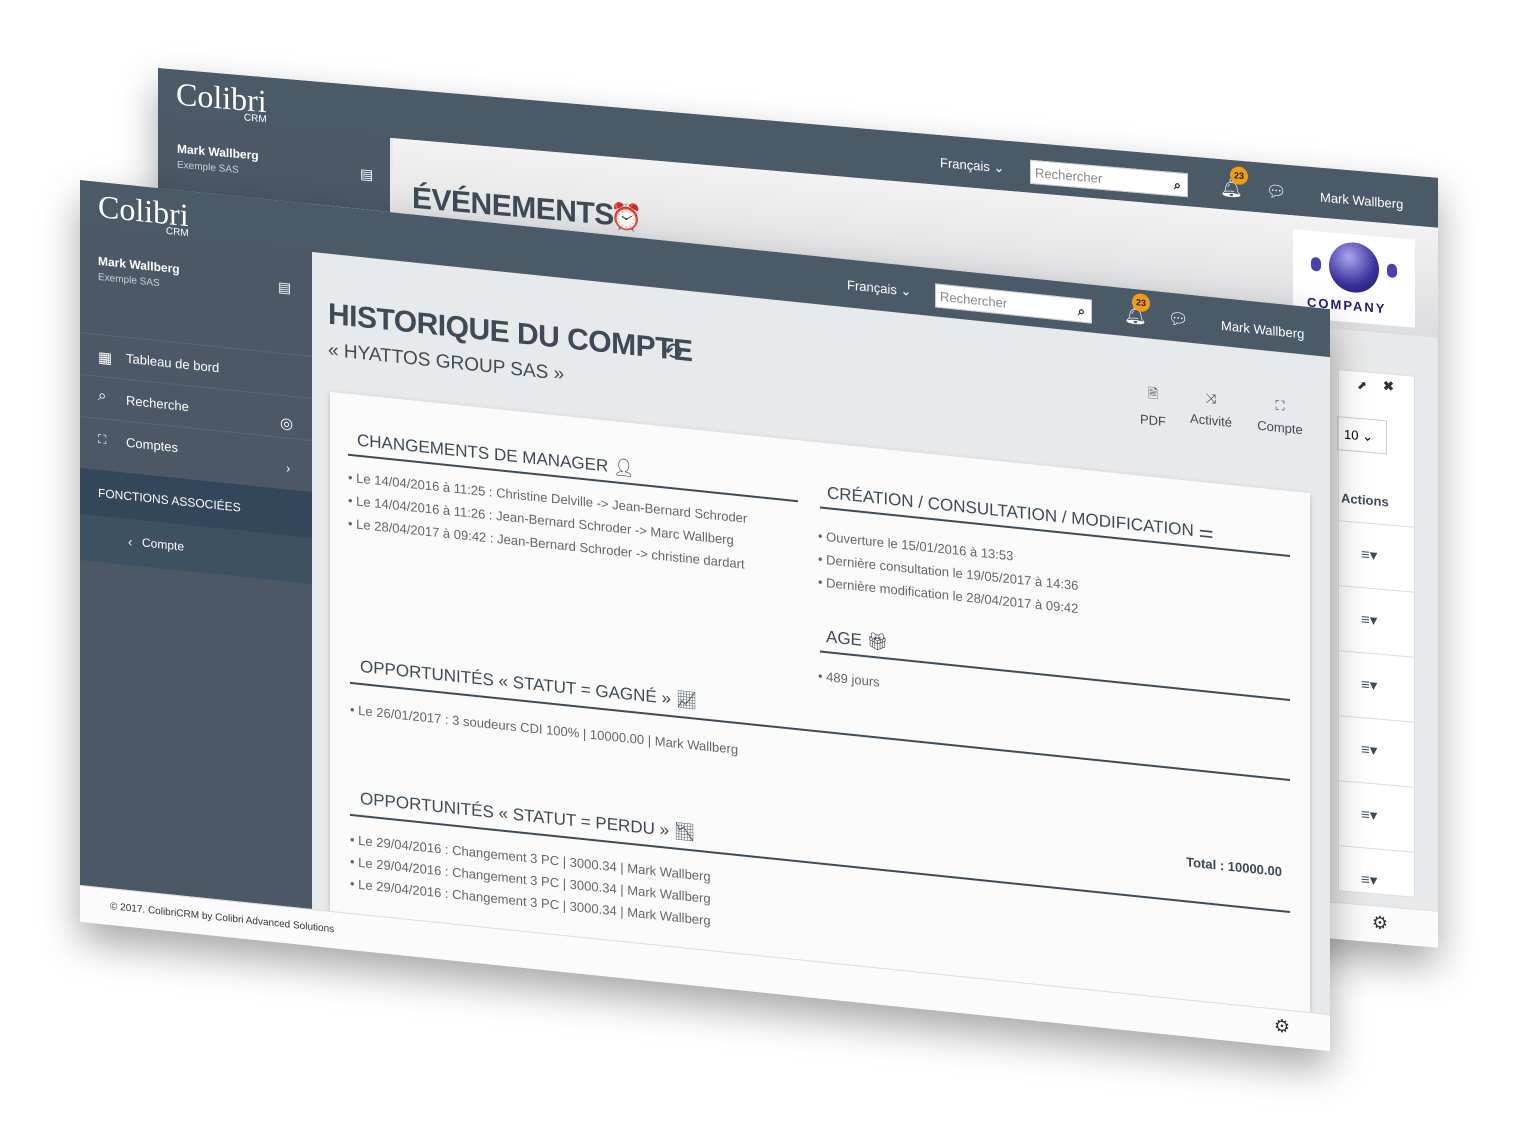  What do you see at coordinates (163, 544) in the screenshot?
I see `sidebar-subitem-label: Compte` at bounding box center [163, 544].